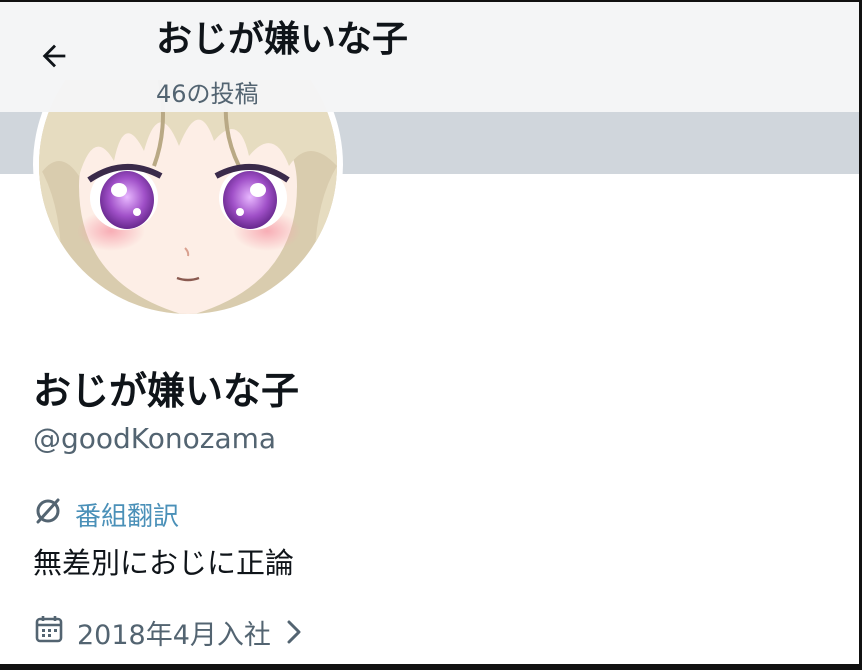 The height and width of the screenshot is (670, 862). I want to click on profile-display-name: おじが嫌いな子, so click(166, 391).